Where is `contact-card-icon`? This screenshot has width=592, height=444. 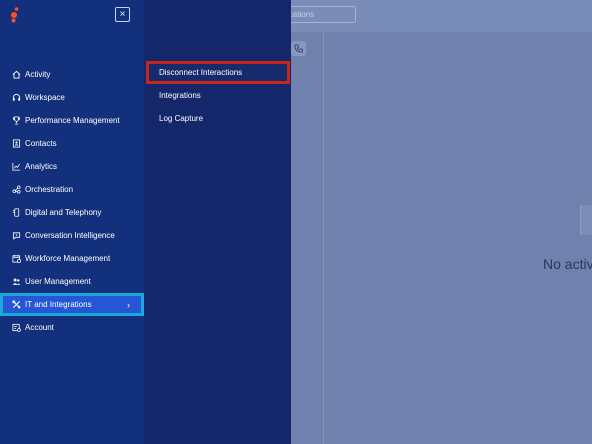
contact-card-icon is located at coordinates (16, 143).